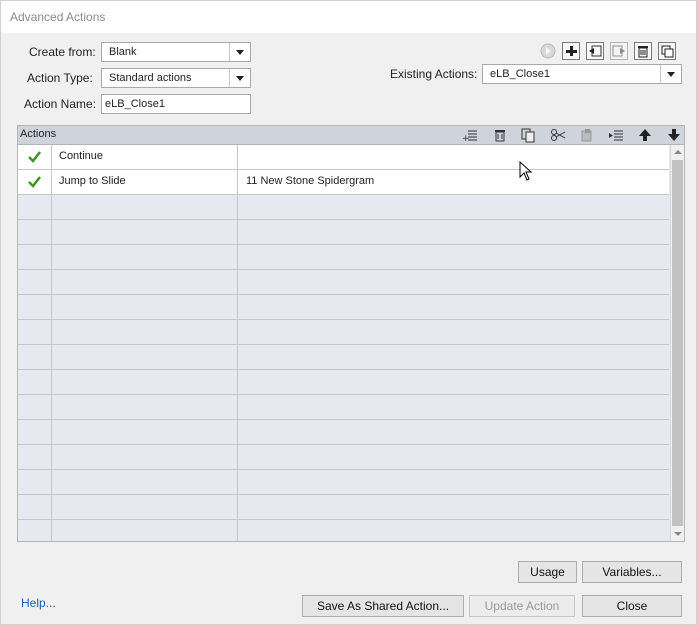  What do you see at coordinates (632, 606) in the screenshot?
I see `close-button: Close` at bounding box center [632, 606].